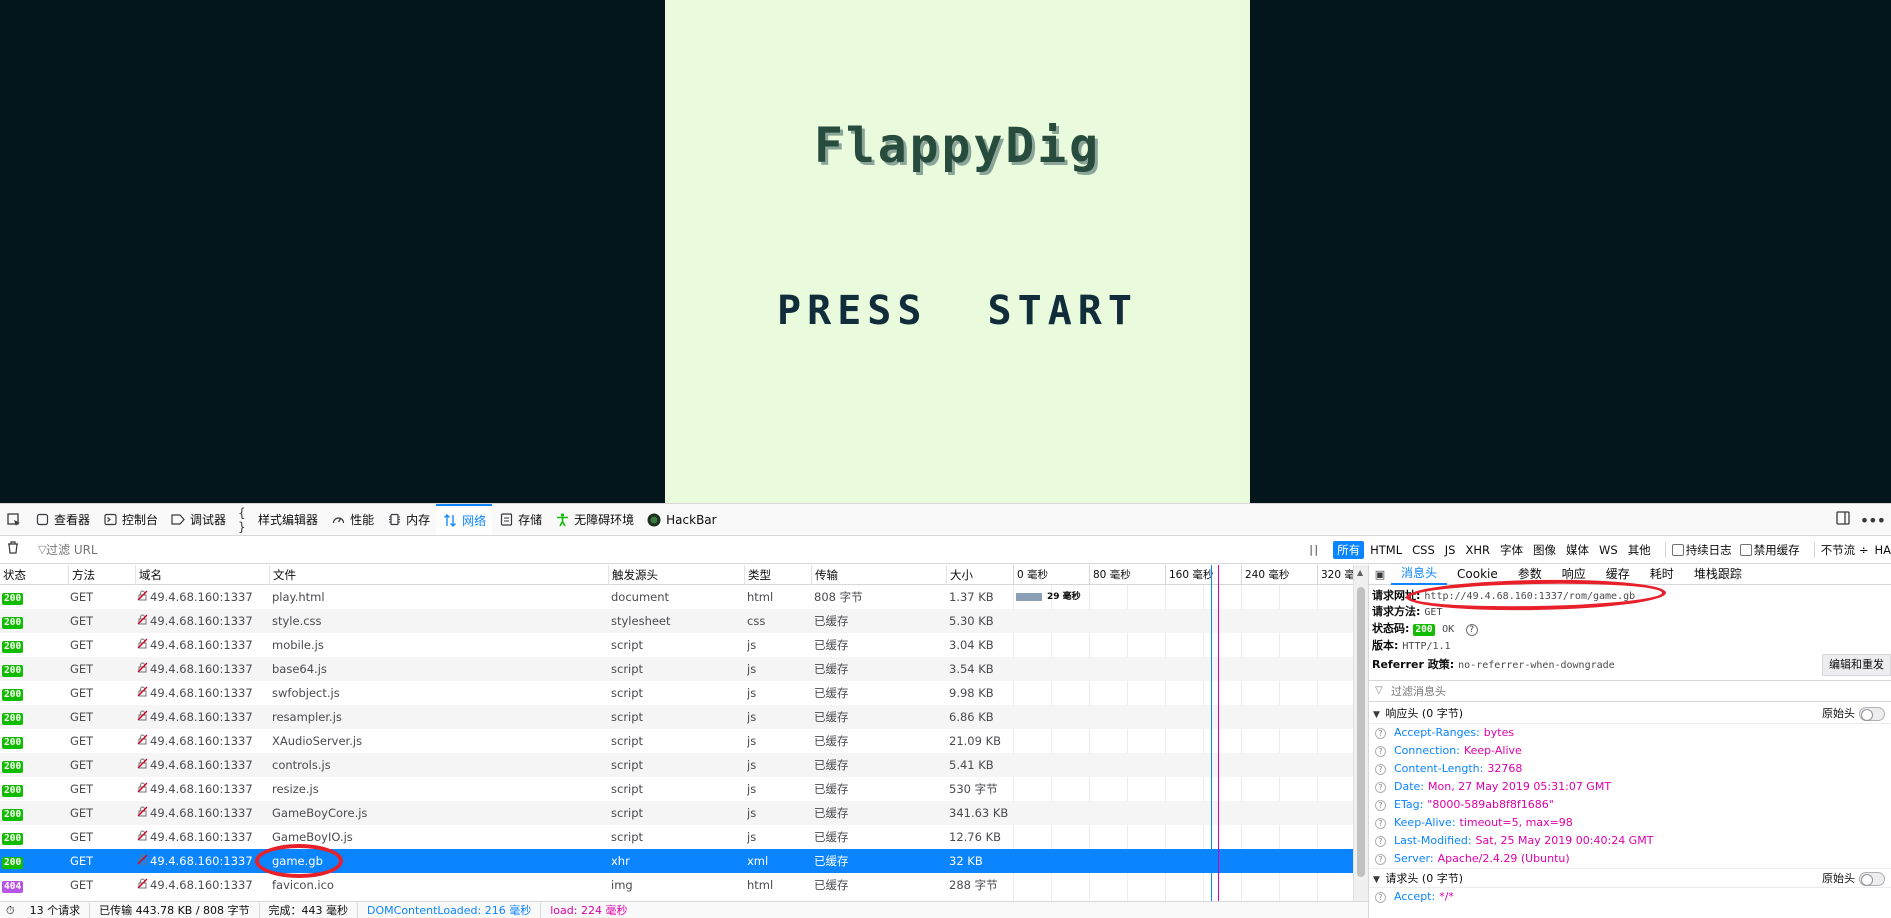  I want to click on type-filter-button: 字体, so click(1511, 550).